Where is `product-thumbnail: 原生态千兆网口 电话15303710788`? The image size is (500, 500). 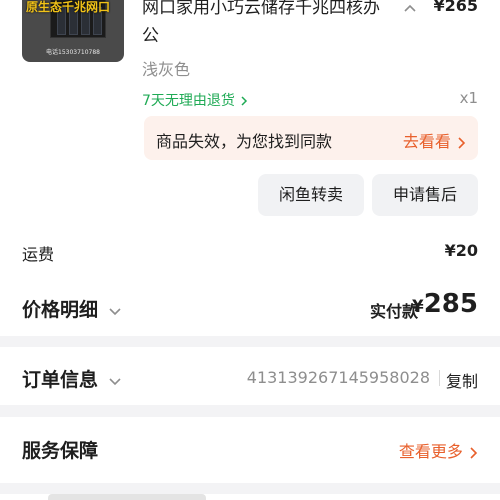 product-thumbnail: 原生态千兆网口 电话15303710788 is located at coordinates (73, 31).